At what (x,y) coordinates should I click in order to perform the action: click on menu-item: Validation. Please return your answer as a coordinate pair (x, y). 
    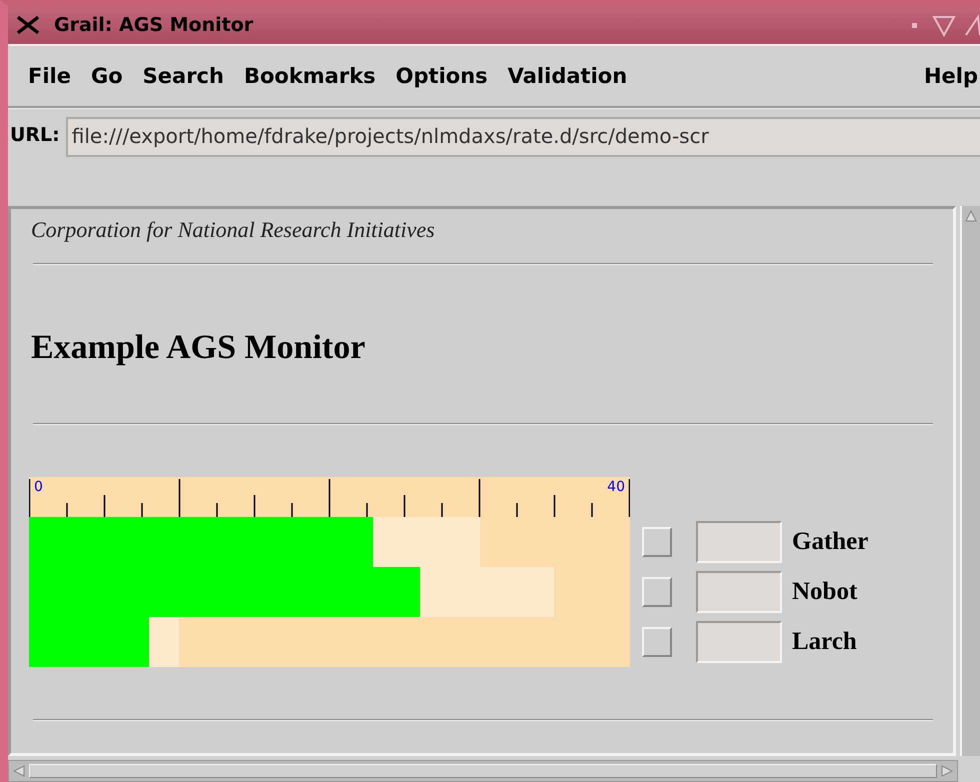
    Looking at the image, I should click on (568, 76).